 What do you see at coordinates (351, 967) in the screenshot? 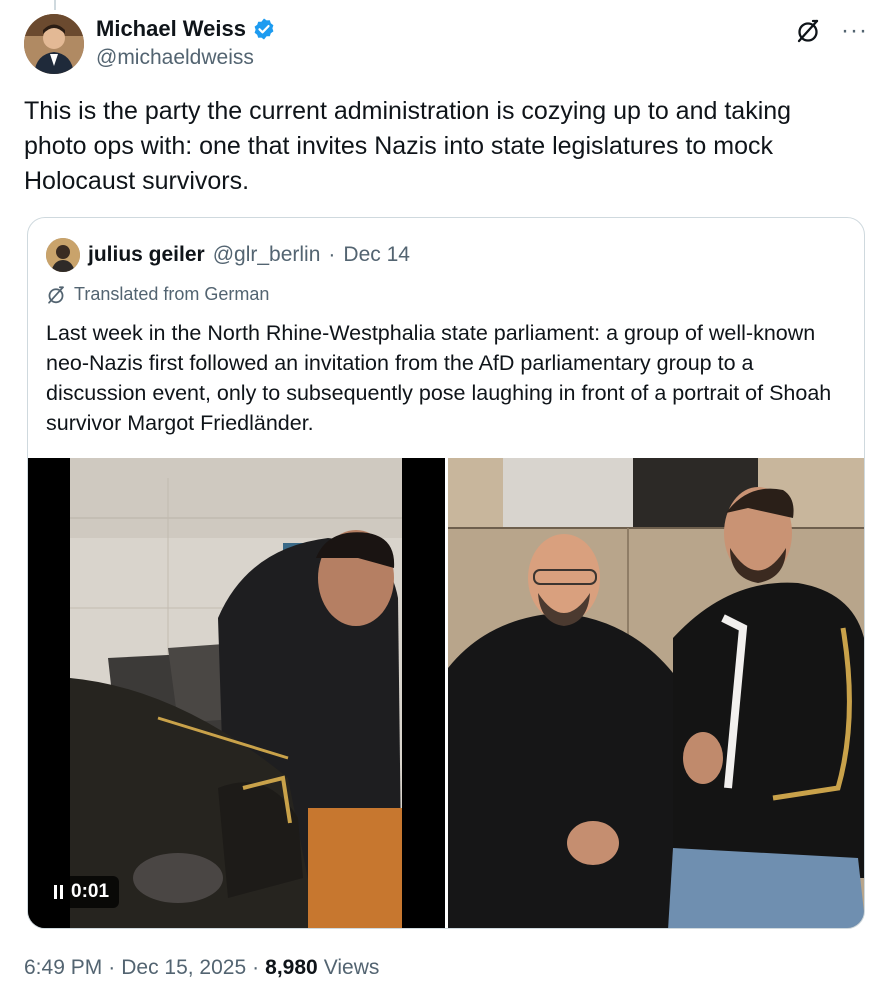
I see `views-label: Views` at bounding box center [351, 967].